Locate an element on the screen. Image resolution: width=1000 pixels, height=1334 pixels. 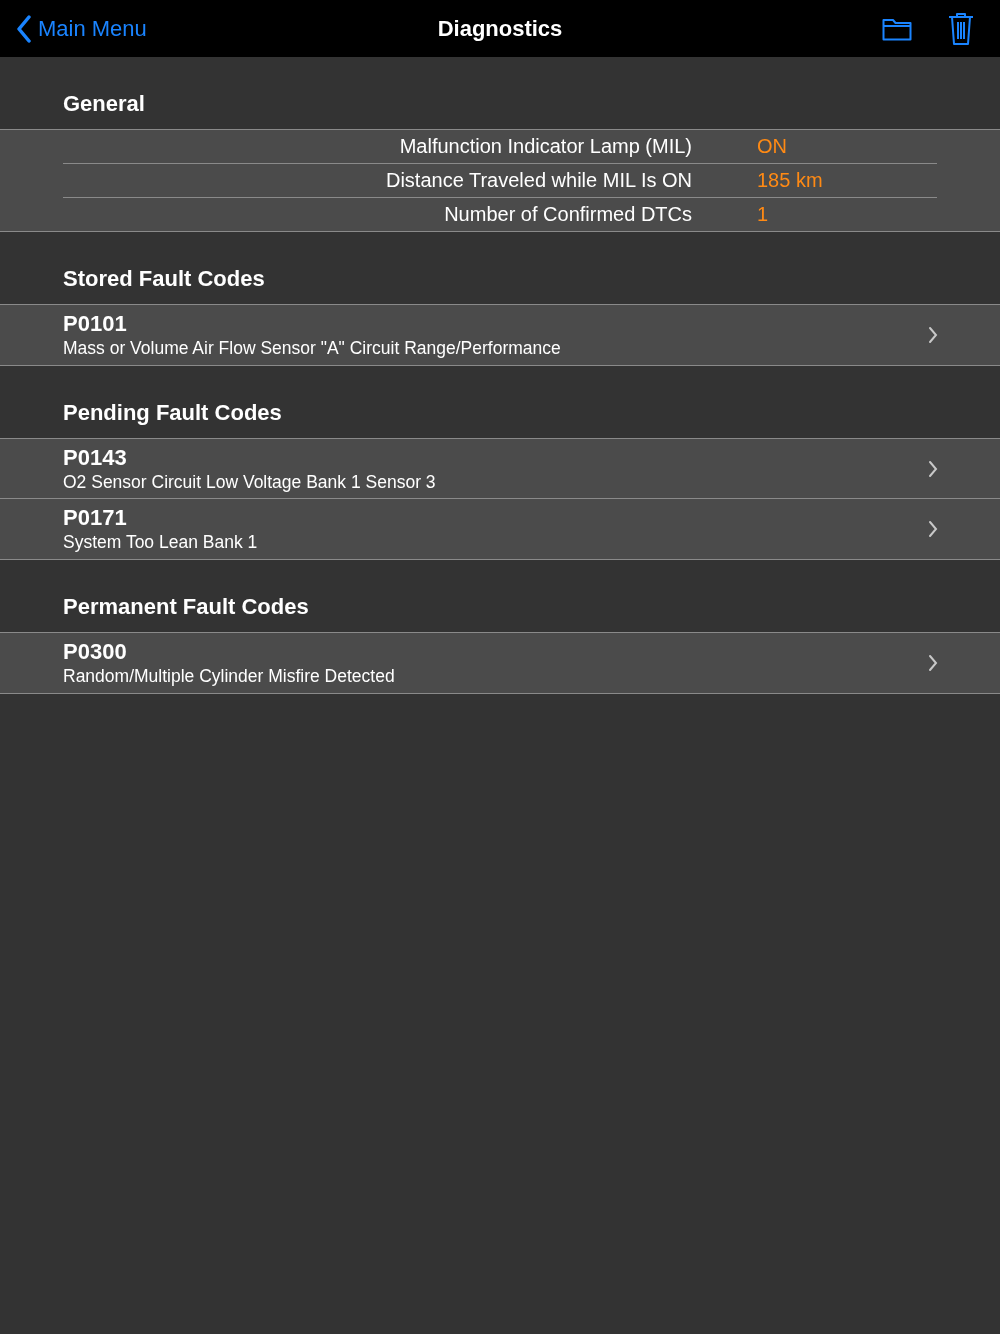
fault-code-row: P0101 Mass or Volume Air Flow Sensor "A" Circuit Range/Performance is located at coordinates (500, 335).